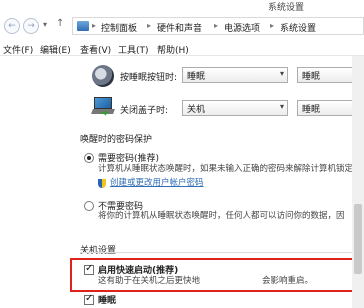 The height and width of the screenshot is (308, 364). I want to click on sleep-button-select-right: 睡眠, so click(327, 75).